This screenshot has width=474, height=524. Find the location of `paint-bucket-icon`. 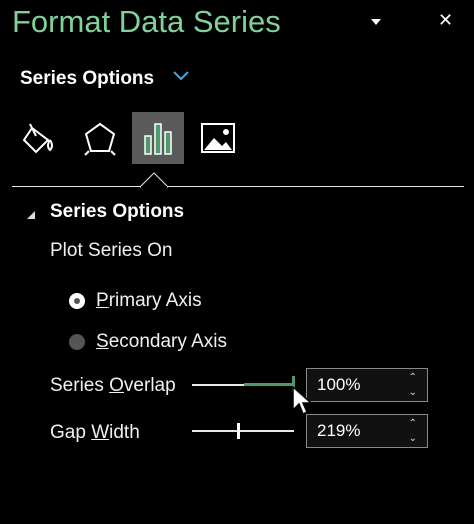

paint-bucket-icon is located at coordinates (37, 138).